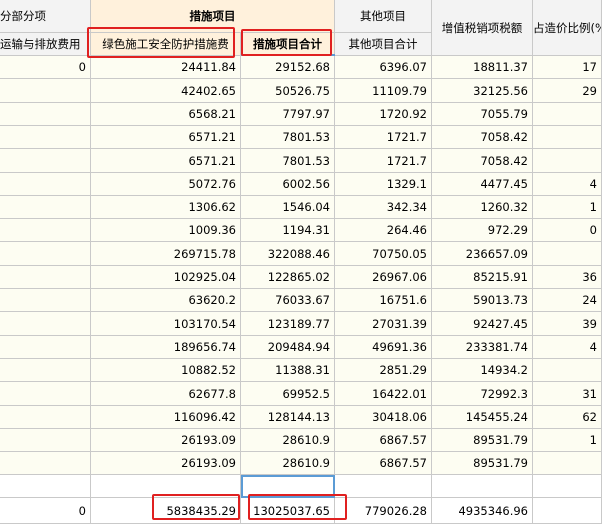 This screenshot has width=602, height=524. I want to click on table-cell-d: 1721.7, so click(383, 161).